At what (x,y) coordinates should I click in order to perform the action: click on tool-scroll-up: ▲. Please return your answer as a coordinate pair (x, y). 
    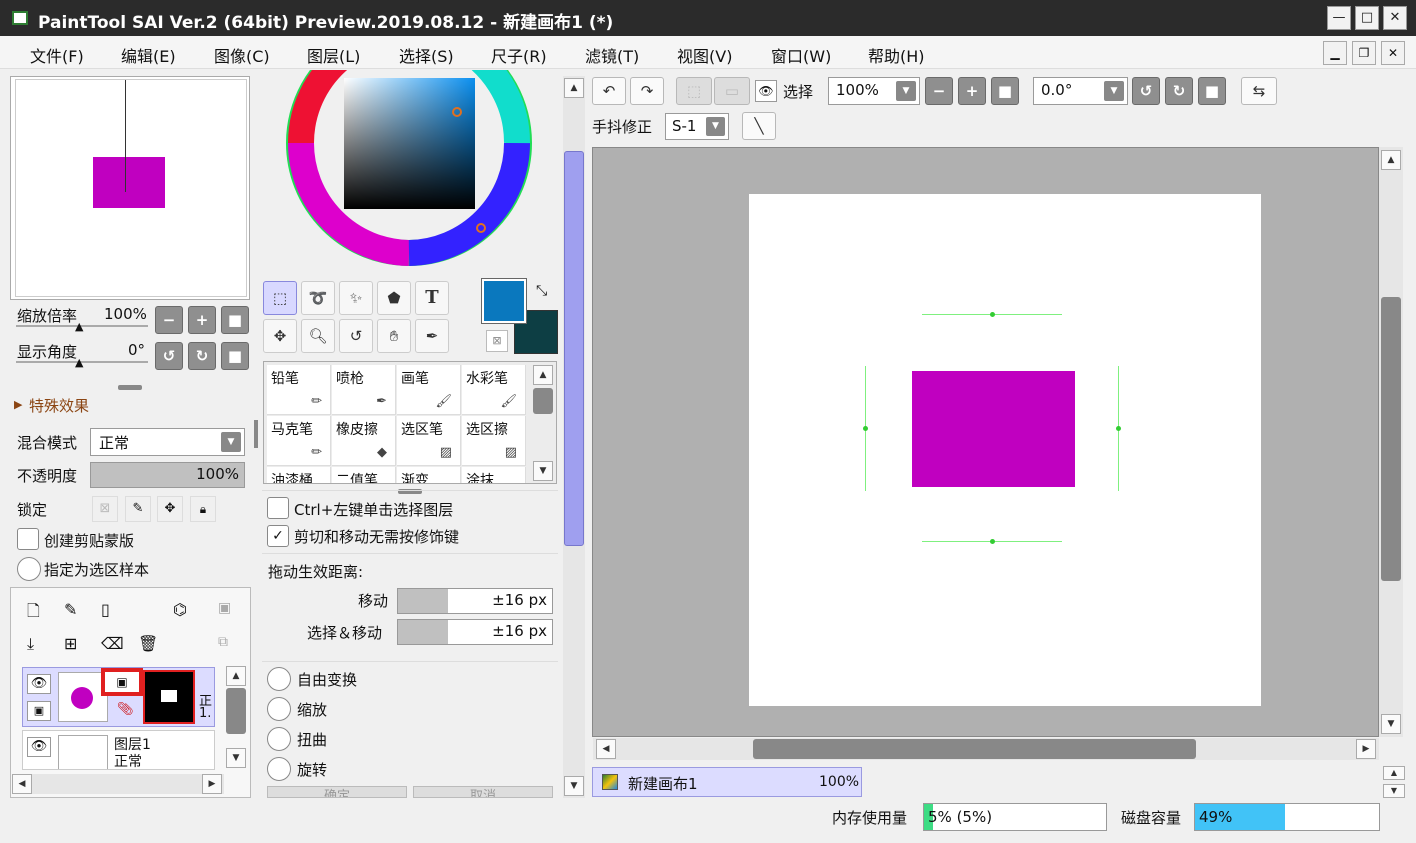
    Looking at the image, I should click on (574, 88).